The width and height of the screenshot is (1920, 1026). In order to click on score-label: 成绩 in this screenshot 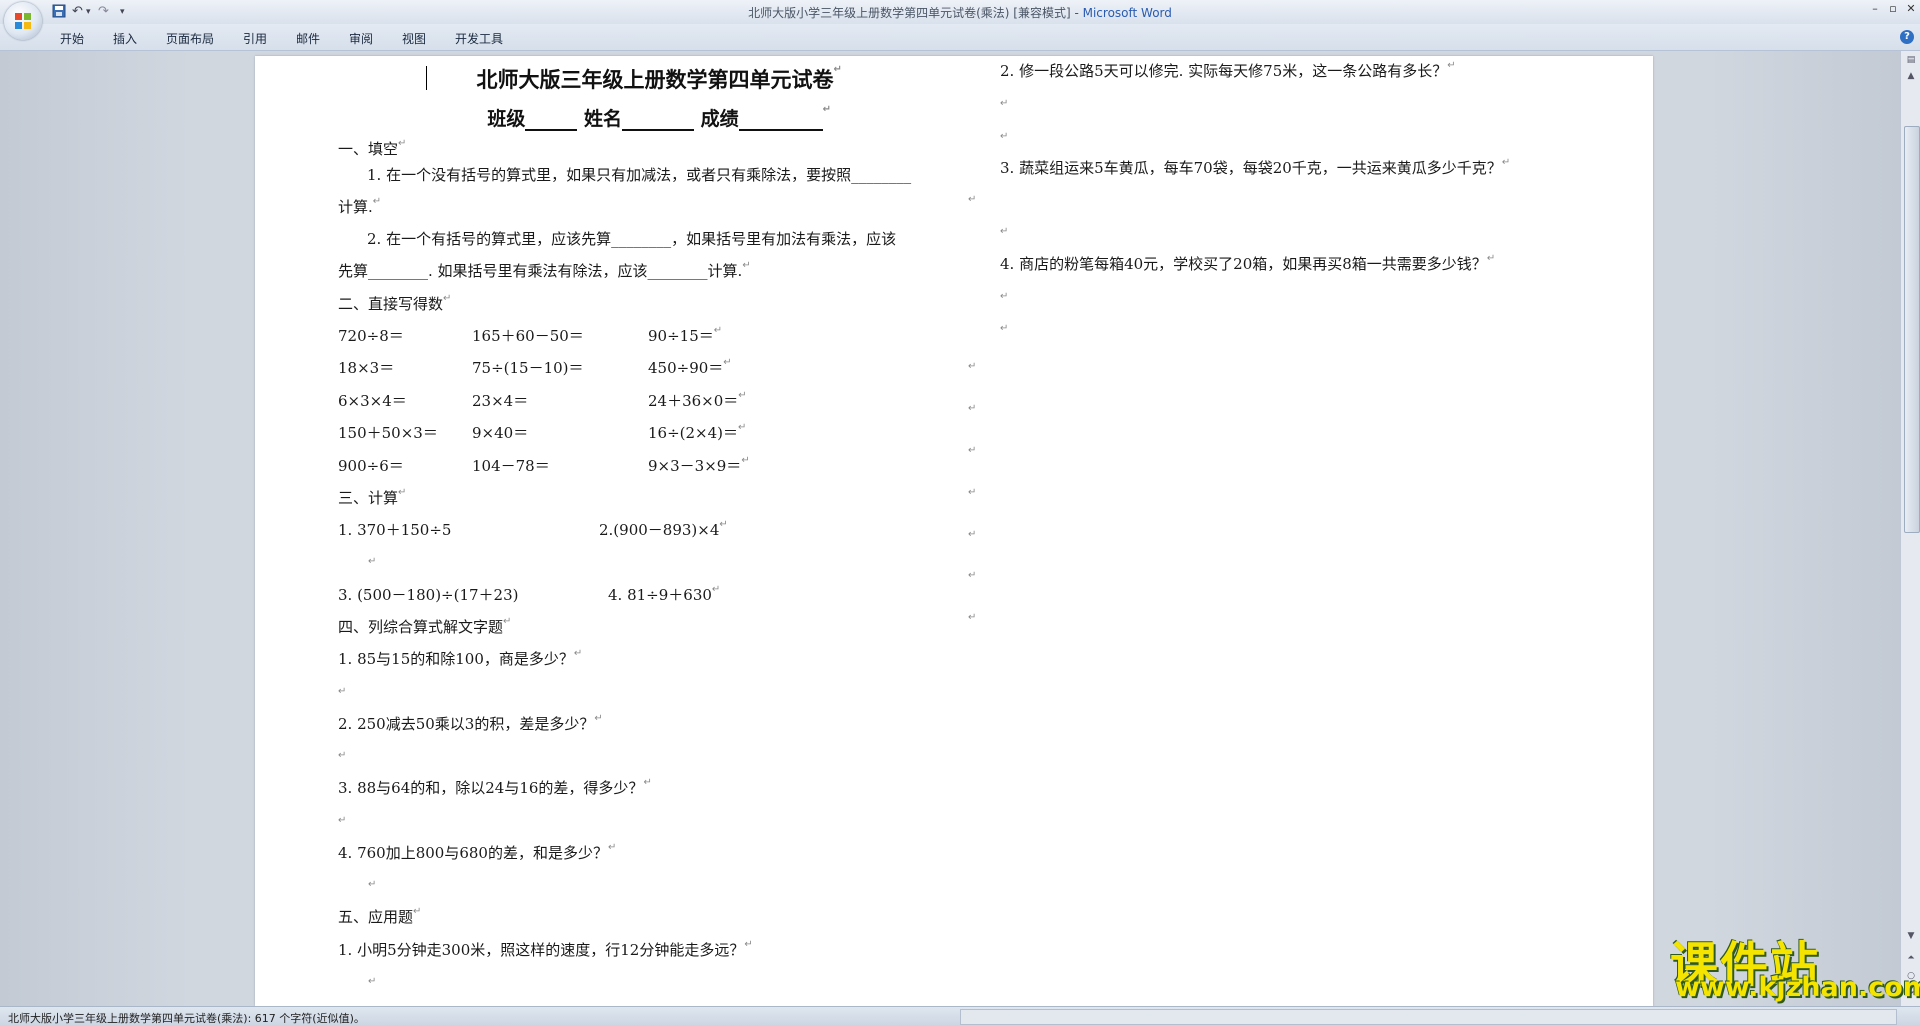, I will do `click(719, 119)`.